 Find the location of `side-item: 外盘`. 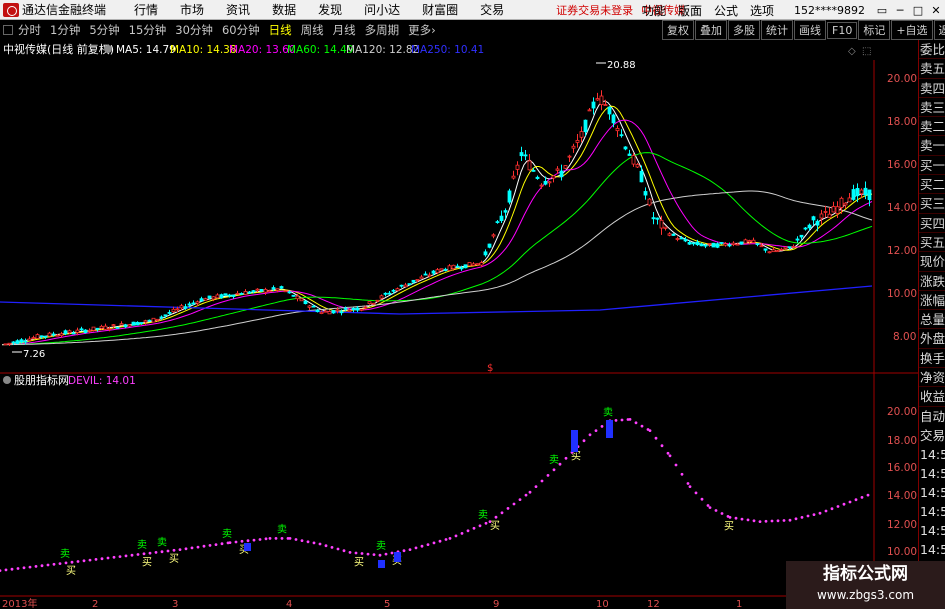

side-item: 外盘 is located at coordinates (932, 339).